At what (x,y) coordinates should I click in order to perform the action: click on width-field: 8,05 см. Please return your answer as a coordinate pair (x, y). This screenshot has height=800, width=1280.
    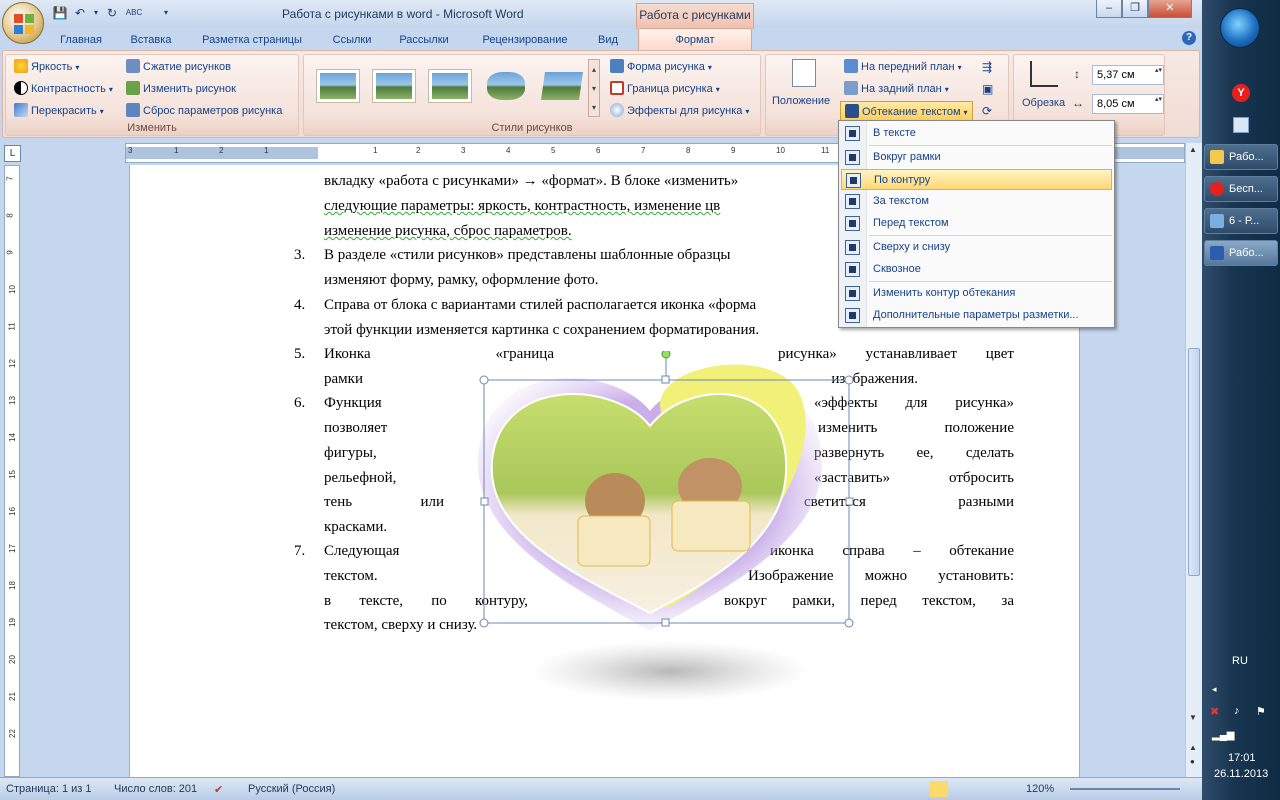
    Looking at the image, I should click on (1128, 104).